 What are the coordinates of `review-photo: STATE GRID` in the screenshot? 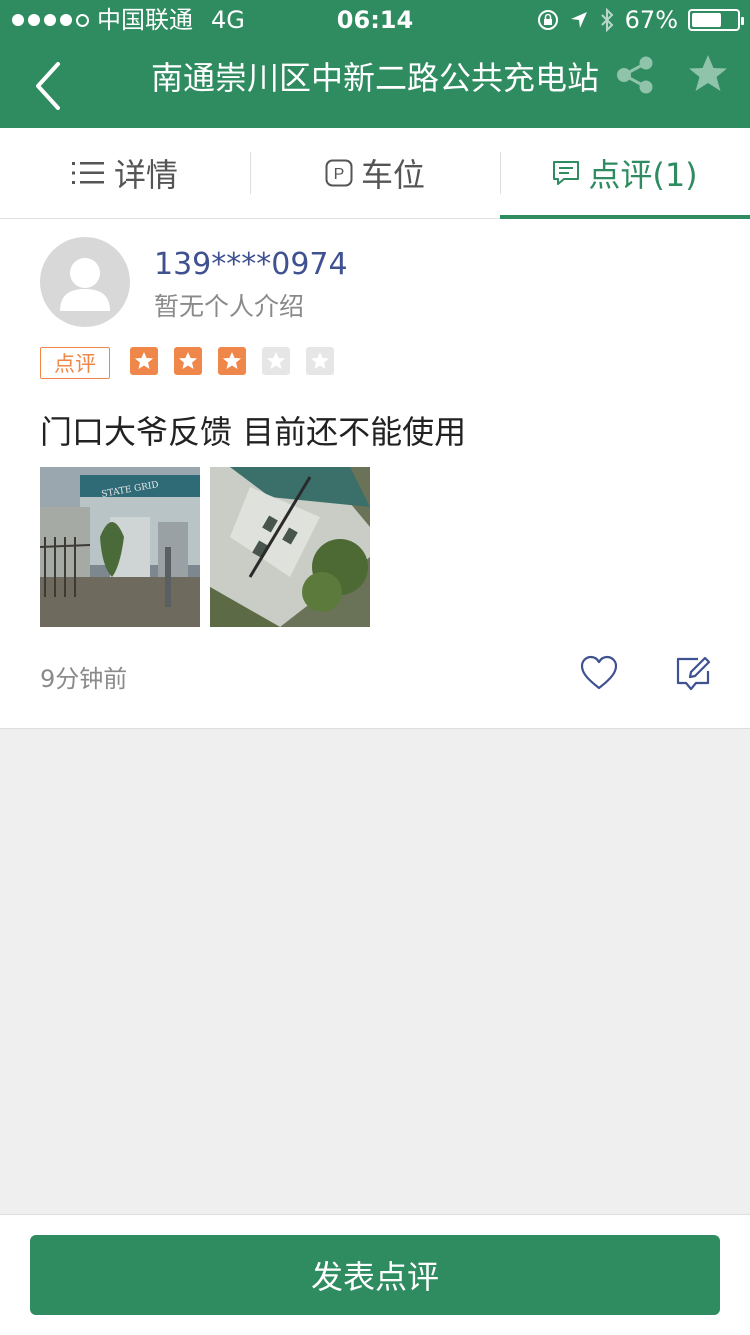 It's located at (120, 547).